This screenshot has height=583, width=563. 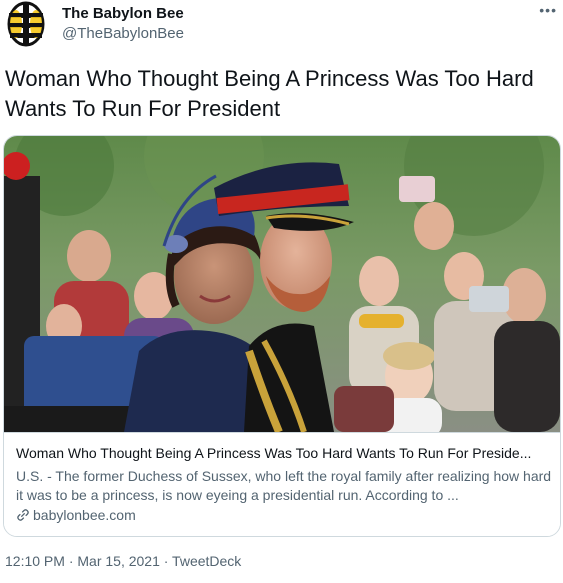 What do you see at coordinates (23, 515) in the screenshot?
I see `link-icon` at bounding box center [23, 515].